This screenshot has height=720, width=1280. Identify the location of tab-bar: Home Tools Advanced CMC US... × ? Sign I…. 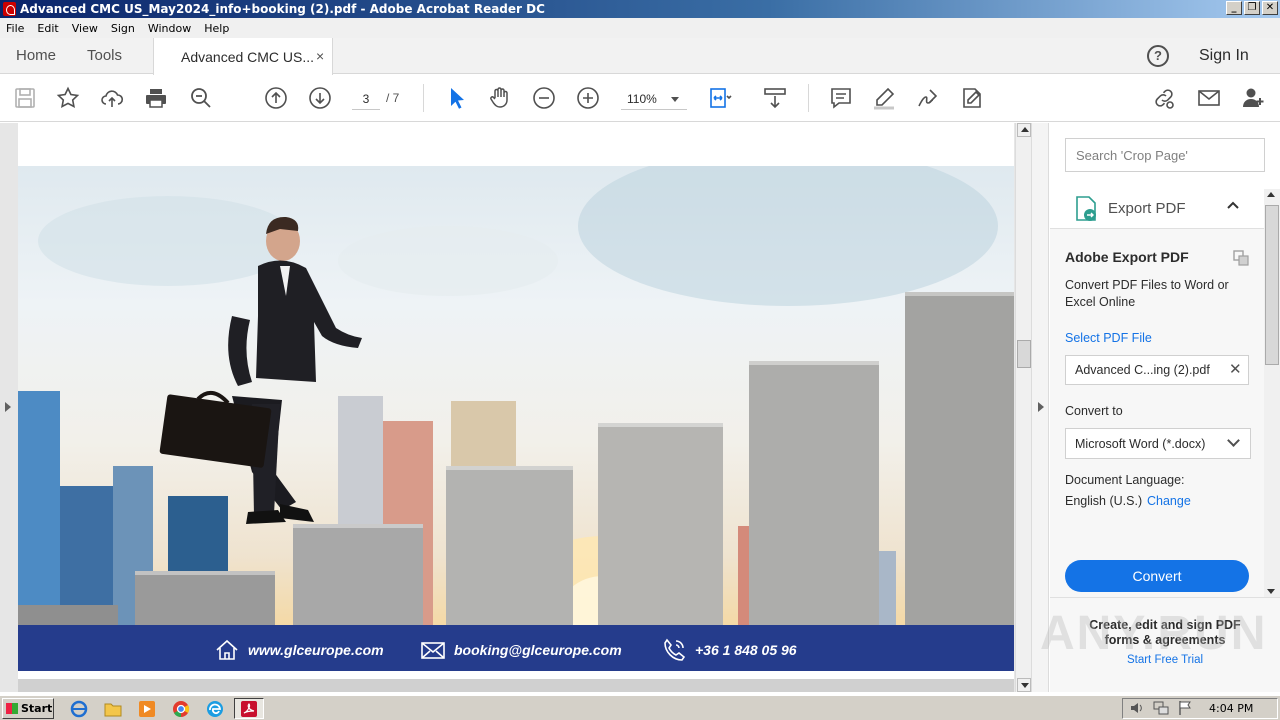
(640, 56).